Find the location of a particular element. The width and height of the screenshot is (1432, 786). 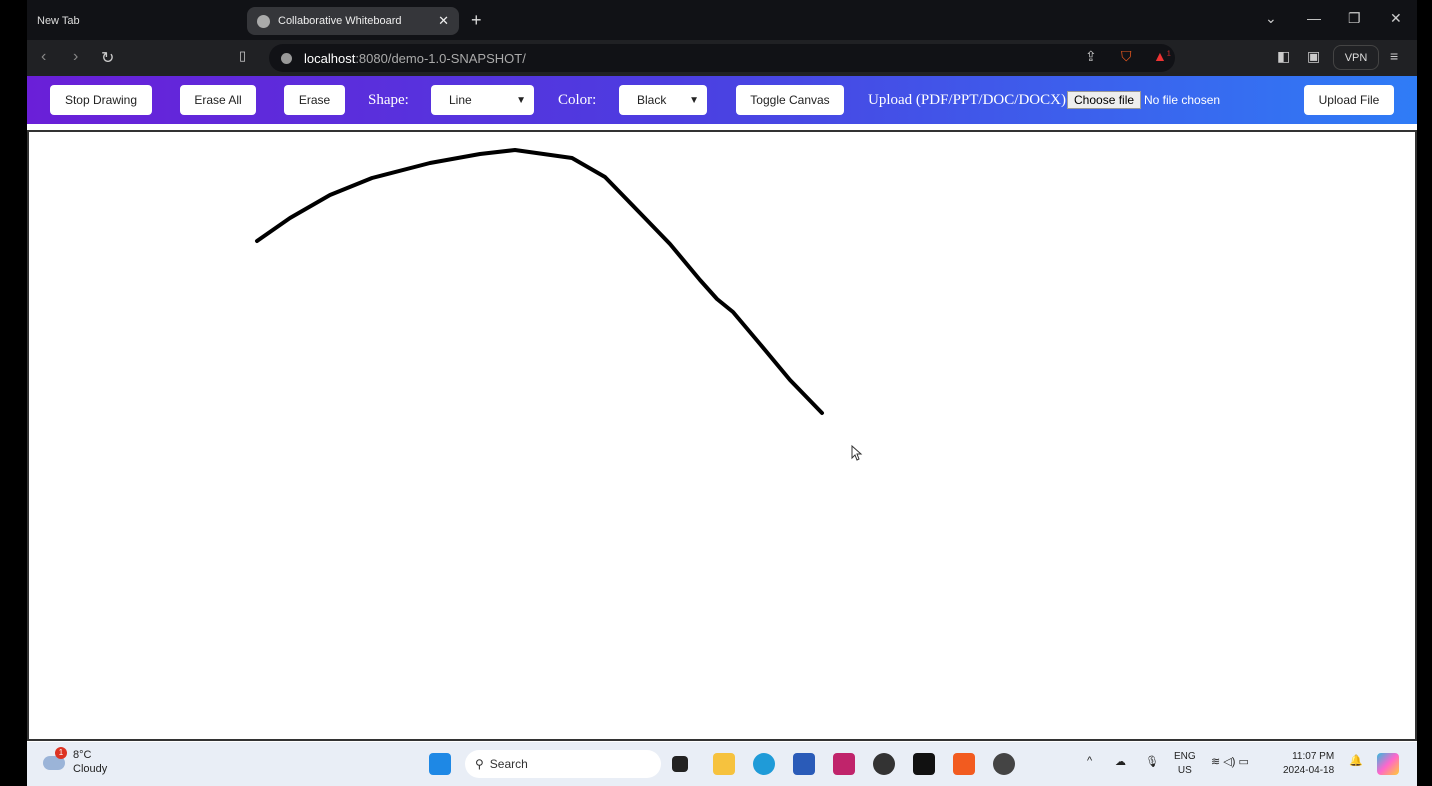

intellij-icon is located at coordinates (844, 764).